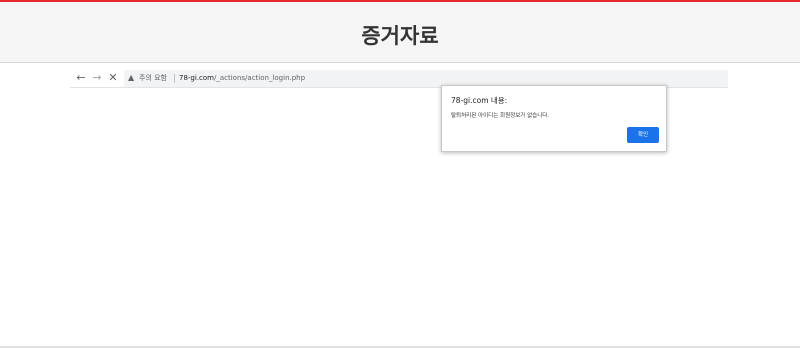 The image size is (800, 348). What do you see at coordinates (400, 36) in the screenshot?
I see `page-title: 증거자료` at bounding box center [400, 36].